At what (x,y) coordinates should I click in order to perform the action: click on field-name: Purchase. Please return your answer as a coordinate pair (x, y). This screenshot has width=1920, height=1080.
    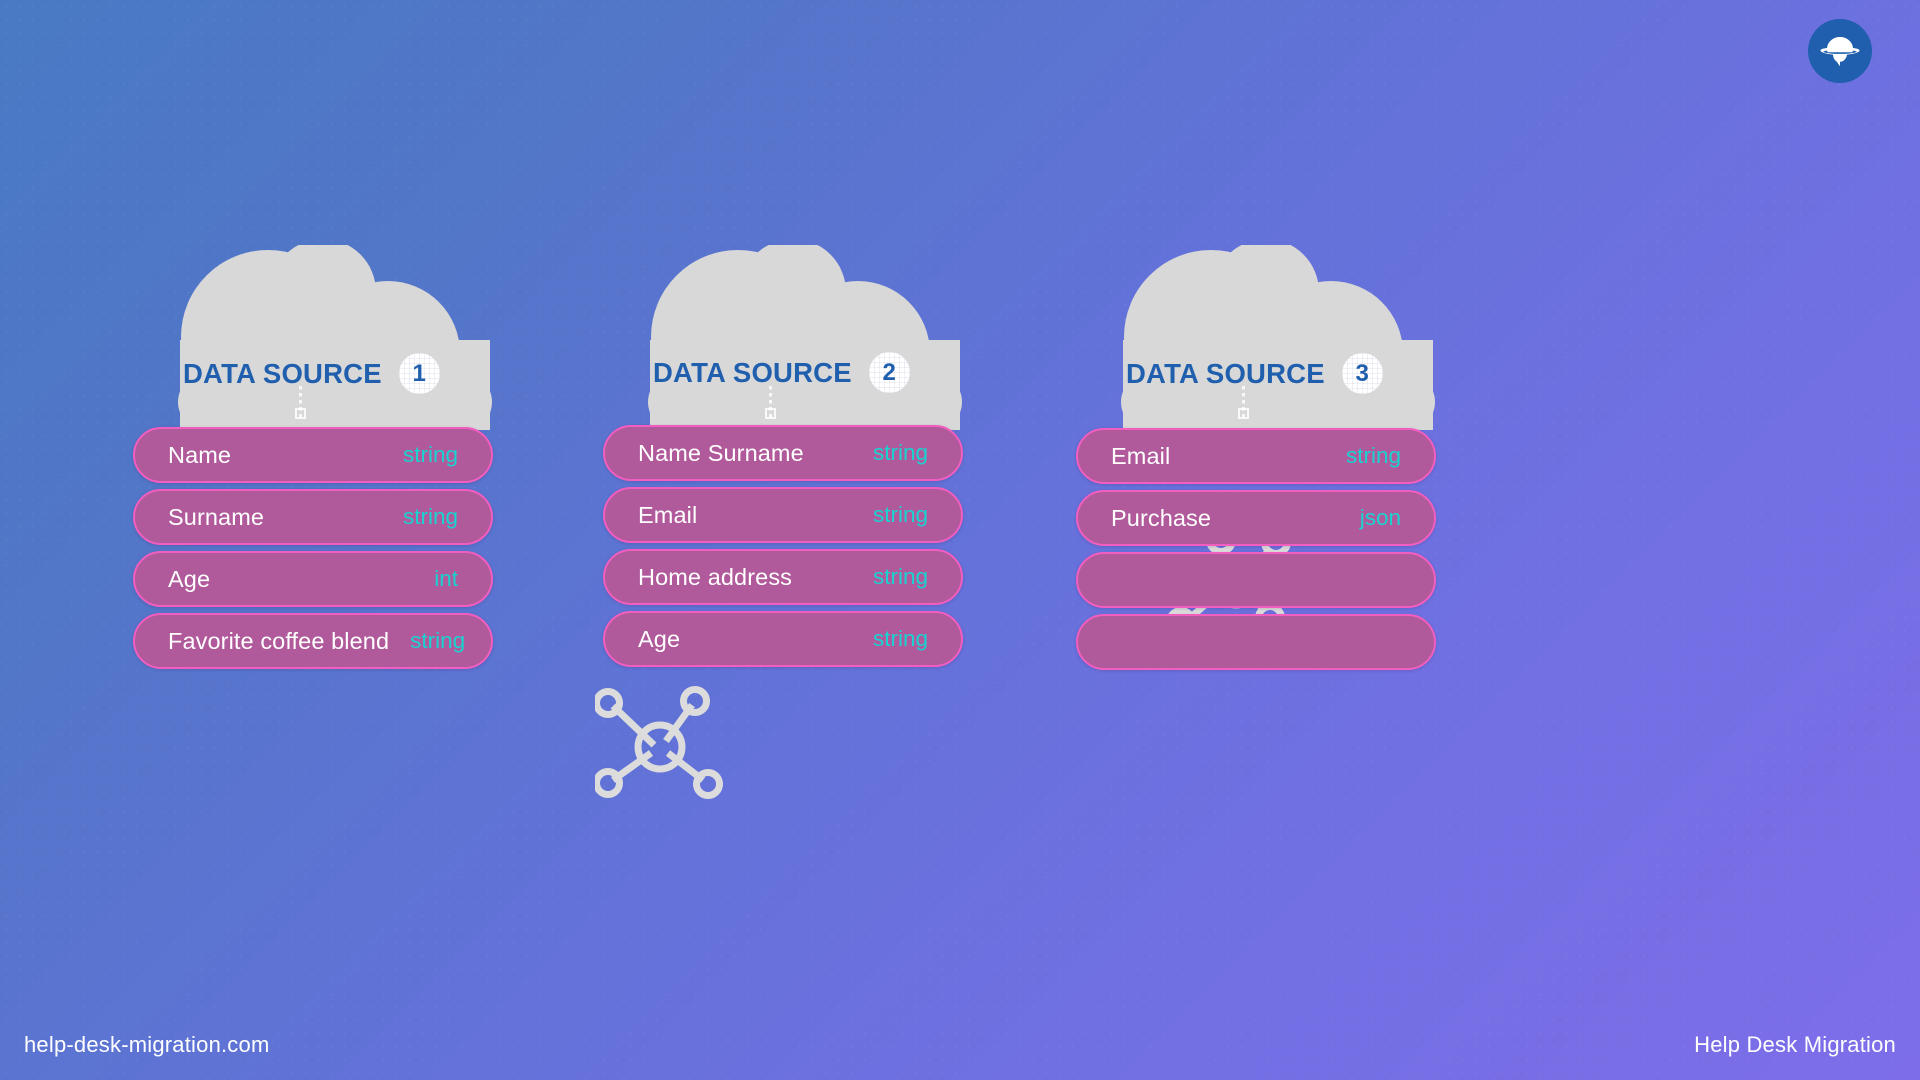
    Looking at the image, I should click on (1161, 517).